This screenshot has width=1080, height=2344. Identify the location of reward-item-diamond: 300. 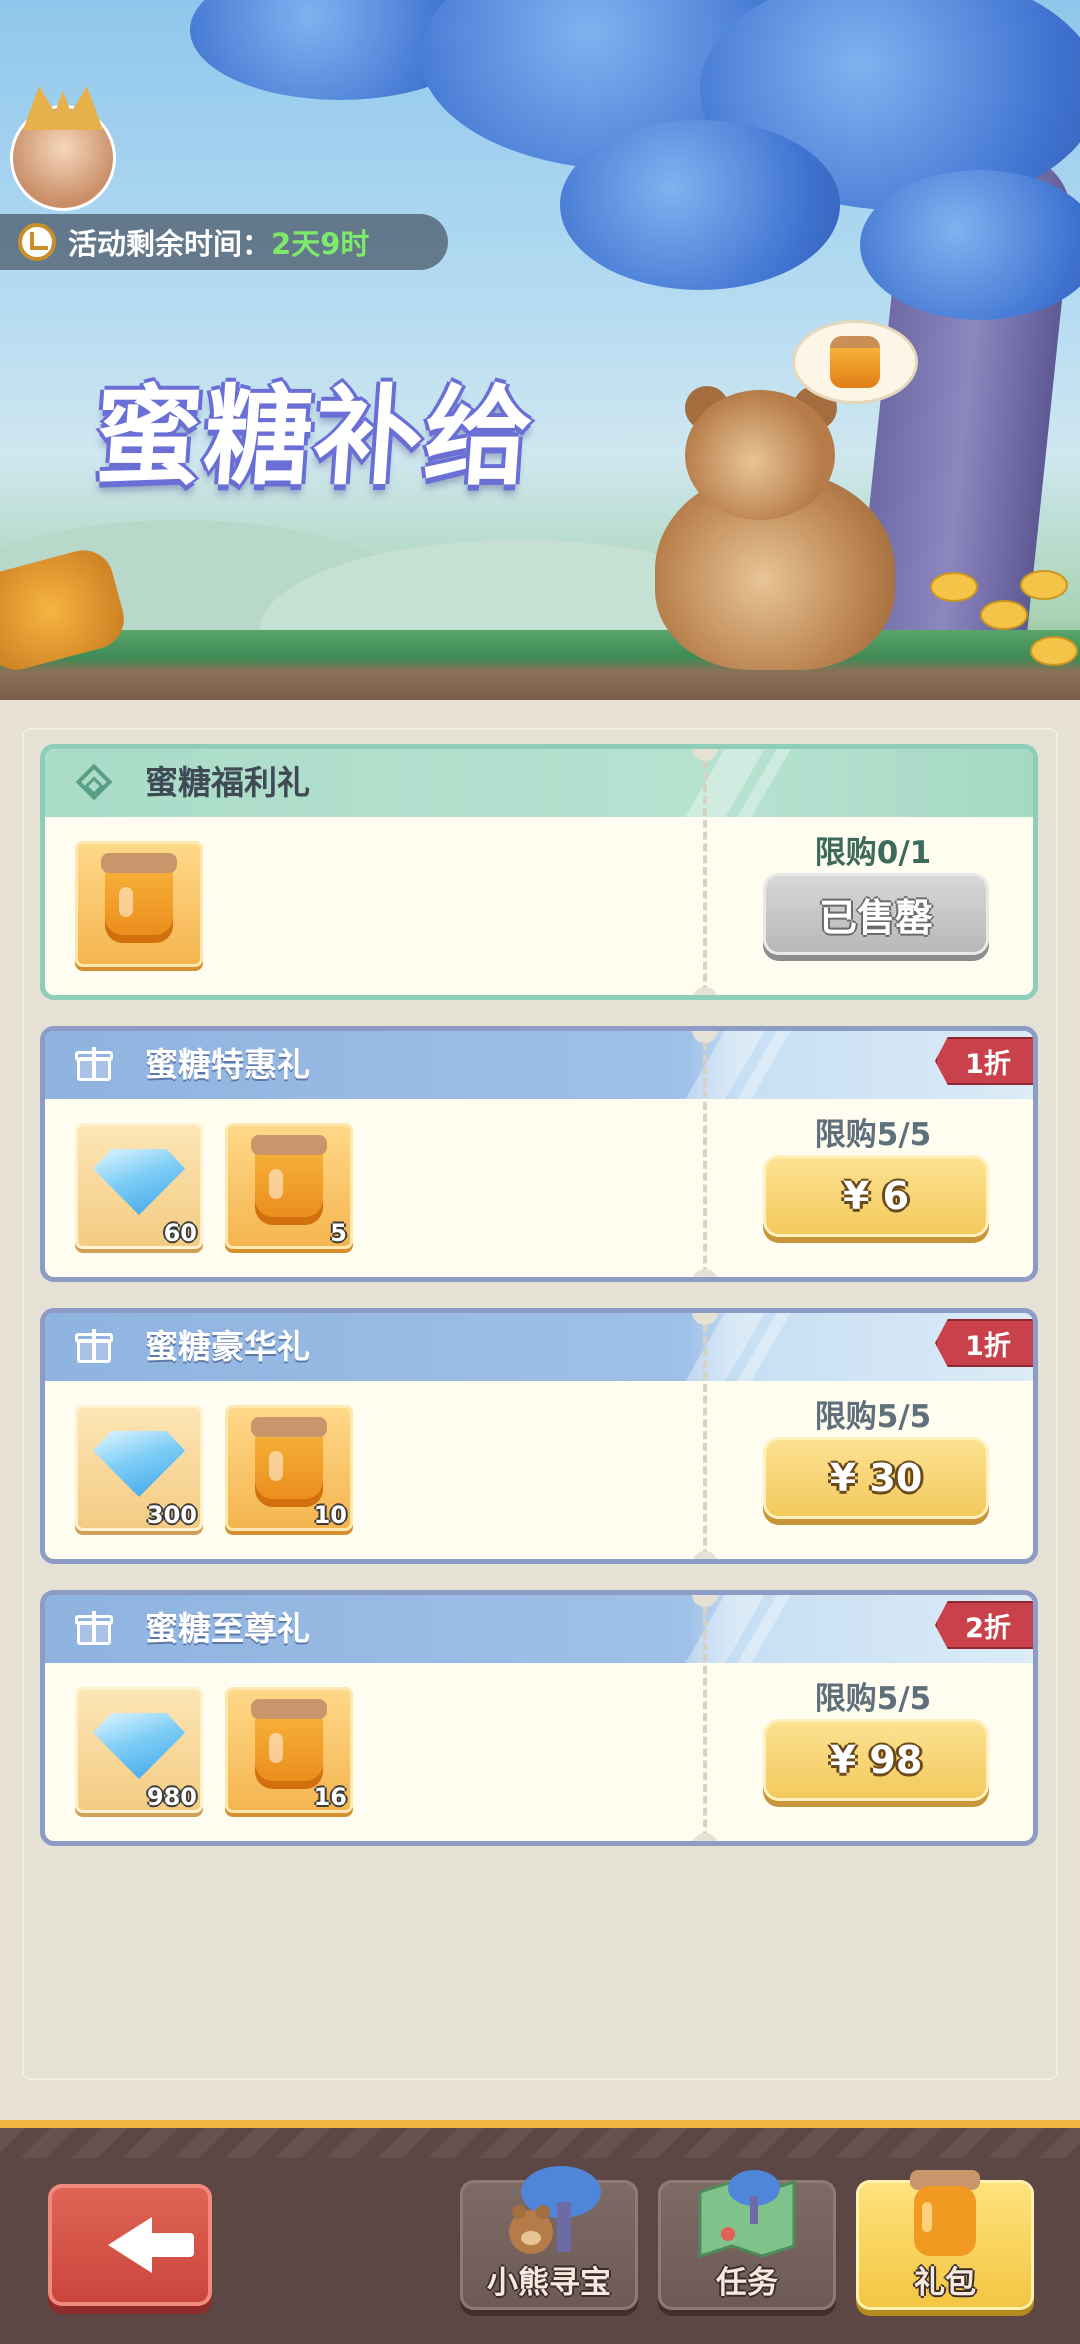
(139, 1468).